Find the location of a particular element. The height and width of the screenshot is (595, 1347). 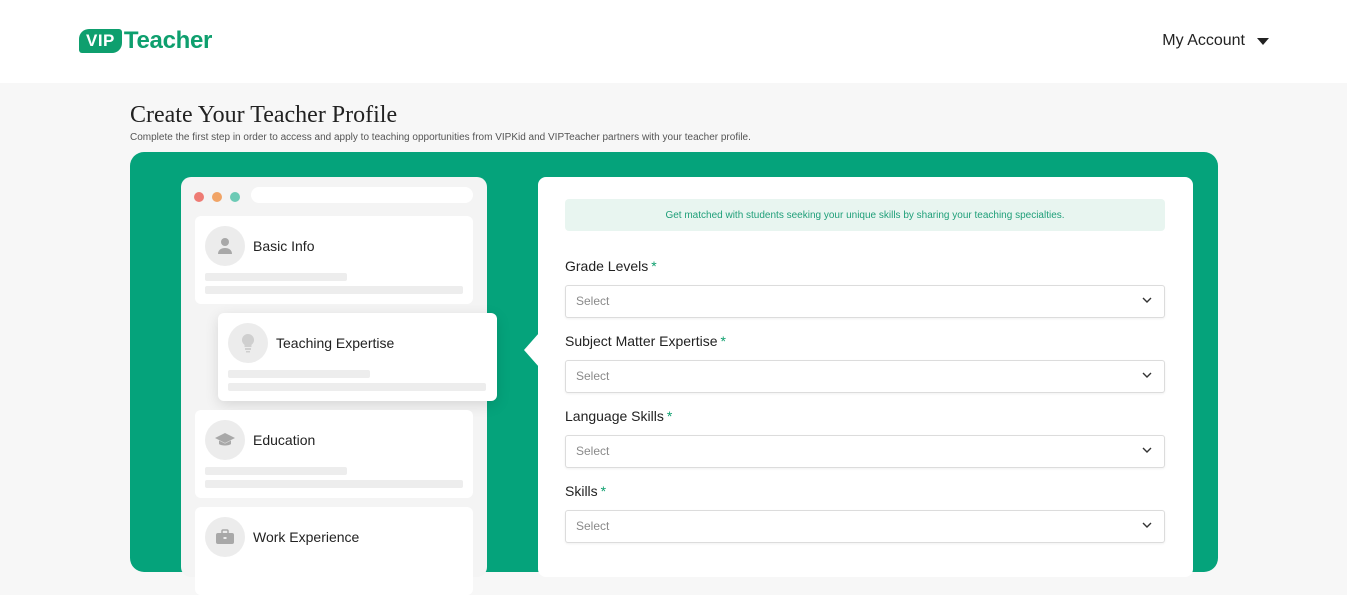

lightbulb-icon is located at coordinates (248, 343).